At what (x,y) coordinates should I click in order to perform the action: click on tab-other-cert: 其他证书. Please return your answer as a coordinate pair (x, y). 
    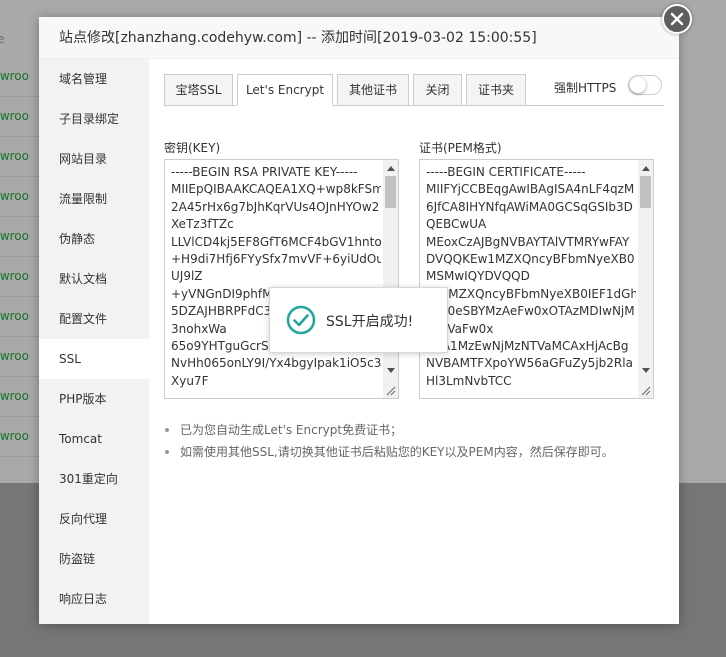
    Looking at the image, I should click on (373, 90).